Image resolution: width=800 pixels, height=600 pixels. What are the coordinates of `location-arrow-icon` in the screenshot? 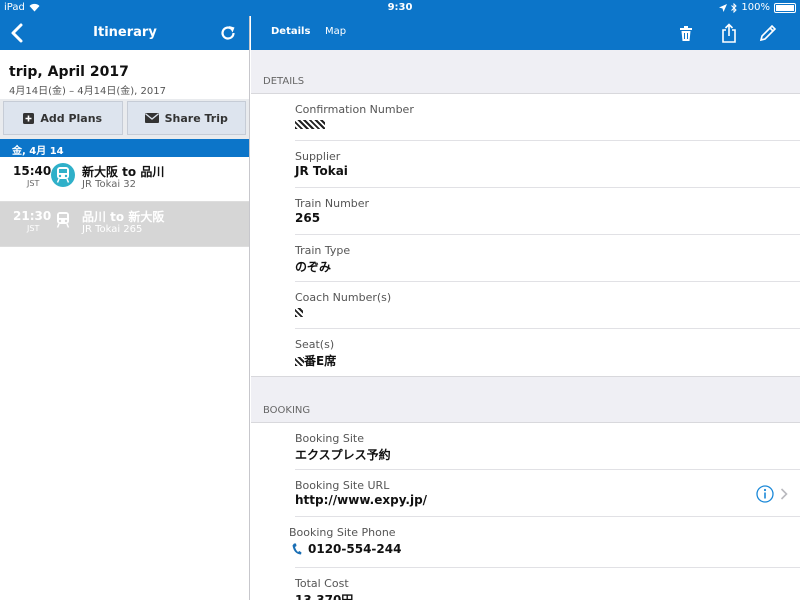 It's located at (723, 7).